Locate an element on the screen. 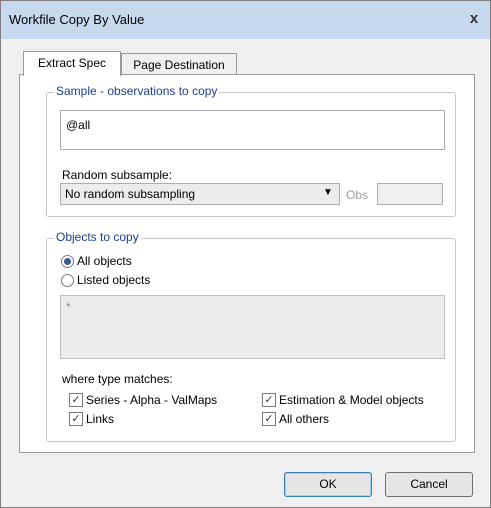 This screenshot has width=491, height=508. radio-listed-objects is located at coordinates (67, 280).